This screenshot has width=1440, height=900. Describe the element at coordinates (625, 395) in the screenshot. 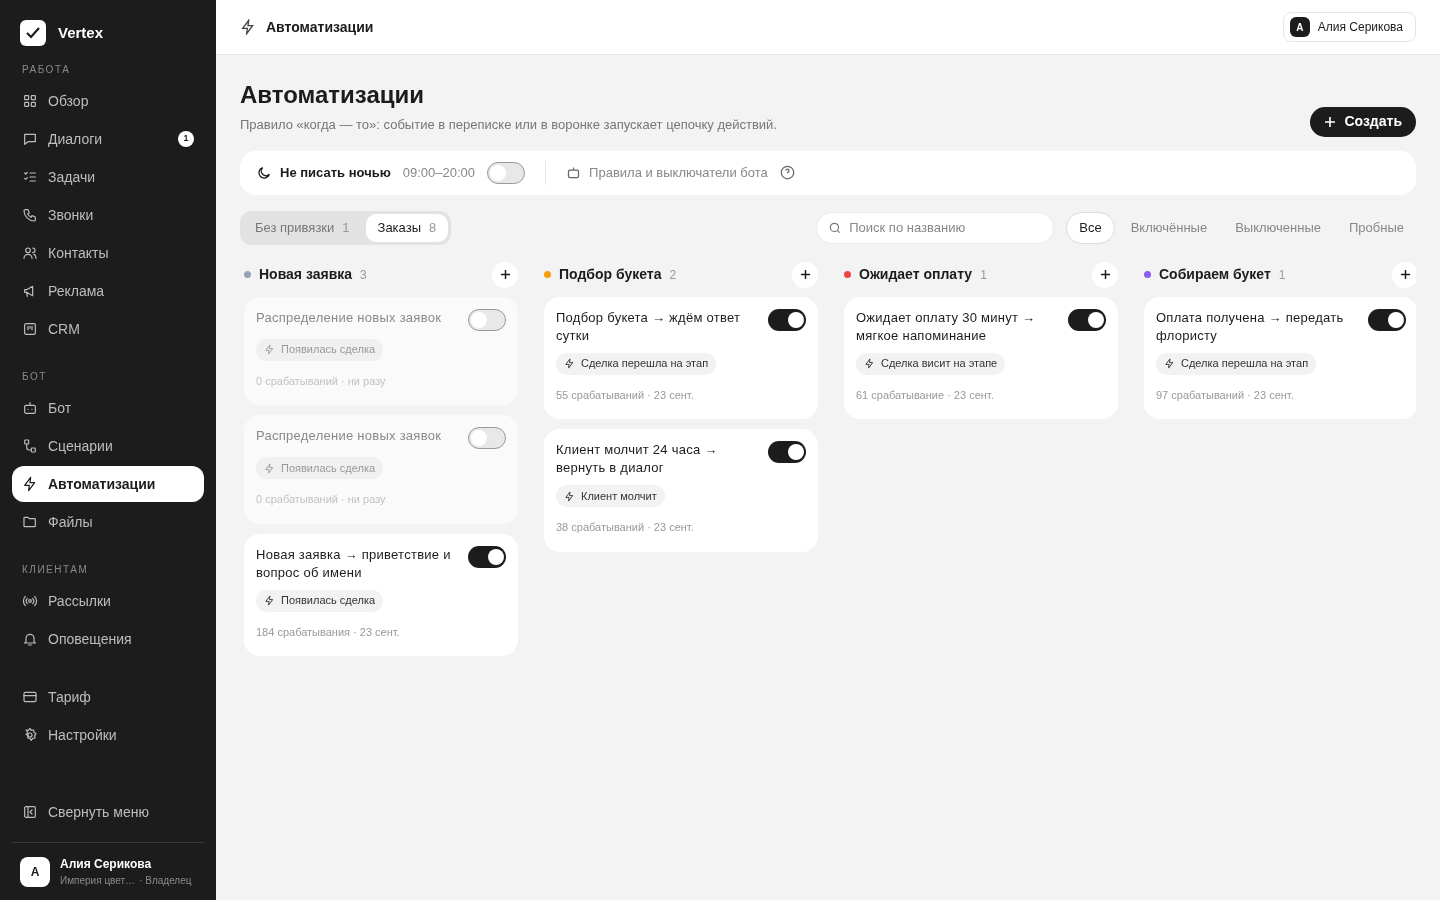

I see `run-stats: 55 срабатываний · 23 сент.` at that location.